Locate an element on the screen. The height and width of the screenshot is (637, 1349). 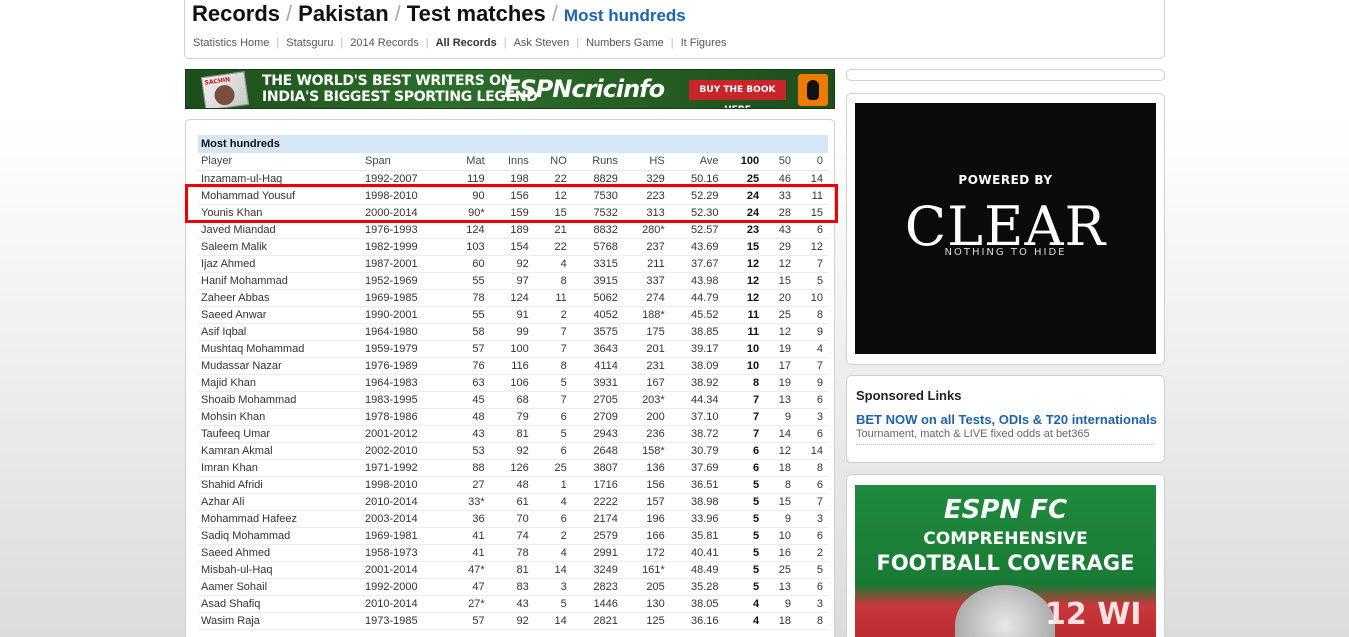
ad-powered-by: POWERED BY is located at coordinates (1005, 180).